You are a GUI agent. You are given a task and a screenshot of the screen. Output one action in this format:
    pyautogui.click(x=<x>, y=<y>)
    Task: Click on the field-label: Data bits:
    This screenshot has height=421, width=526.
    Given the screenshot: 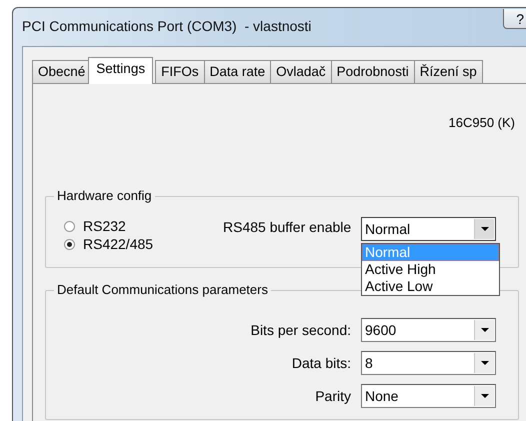 What is the action you would take?
    pyautogui.click(x=321, y=362)
    